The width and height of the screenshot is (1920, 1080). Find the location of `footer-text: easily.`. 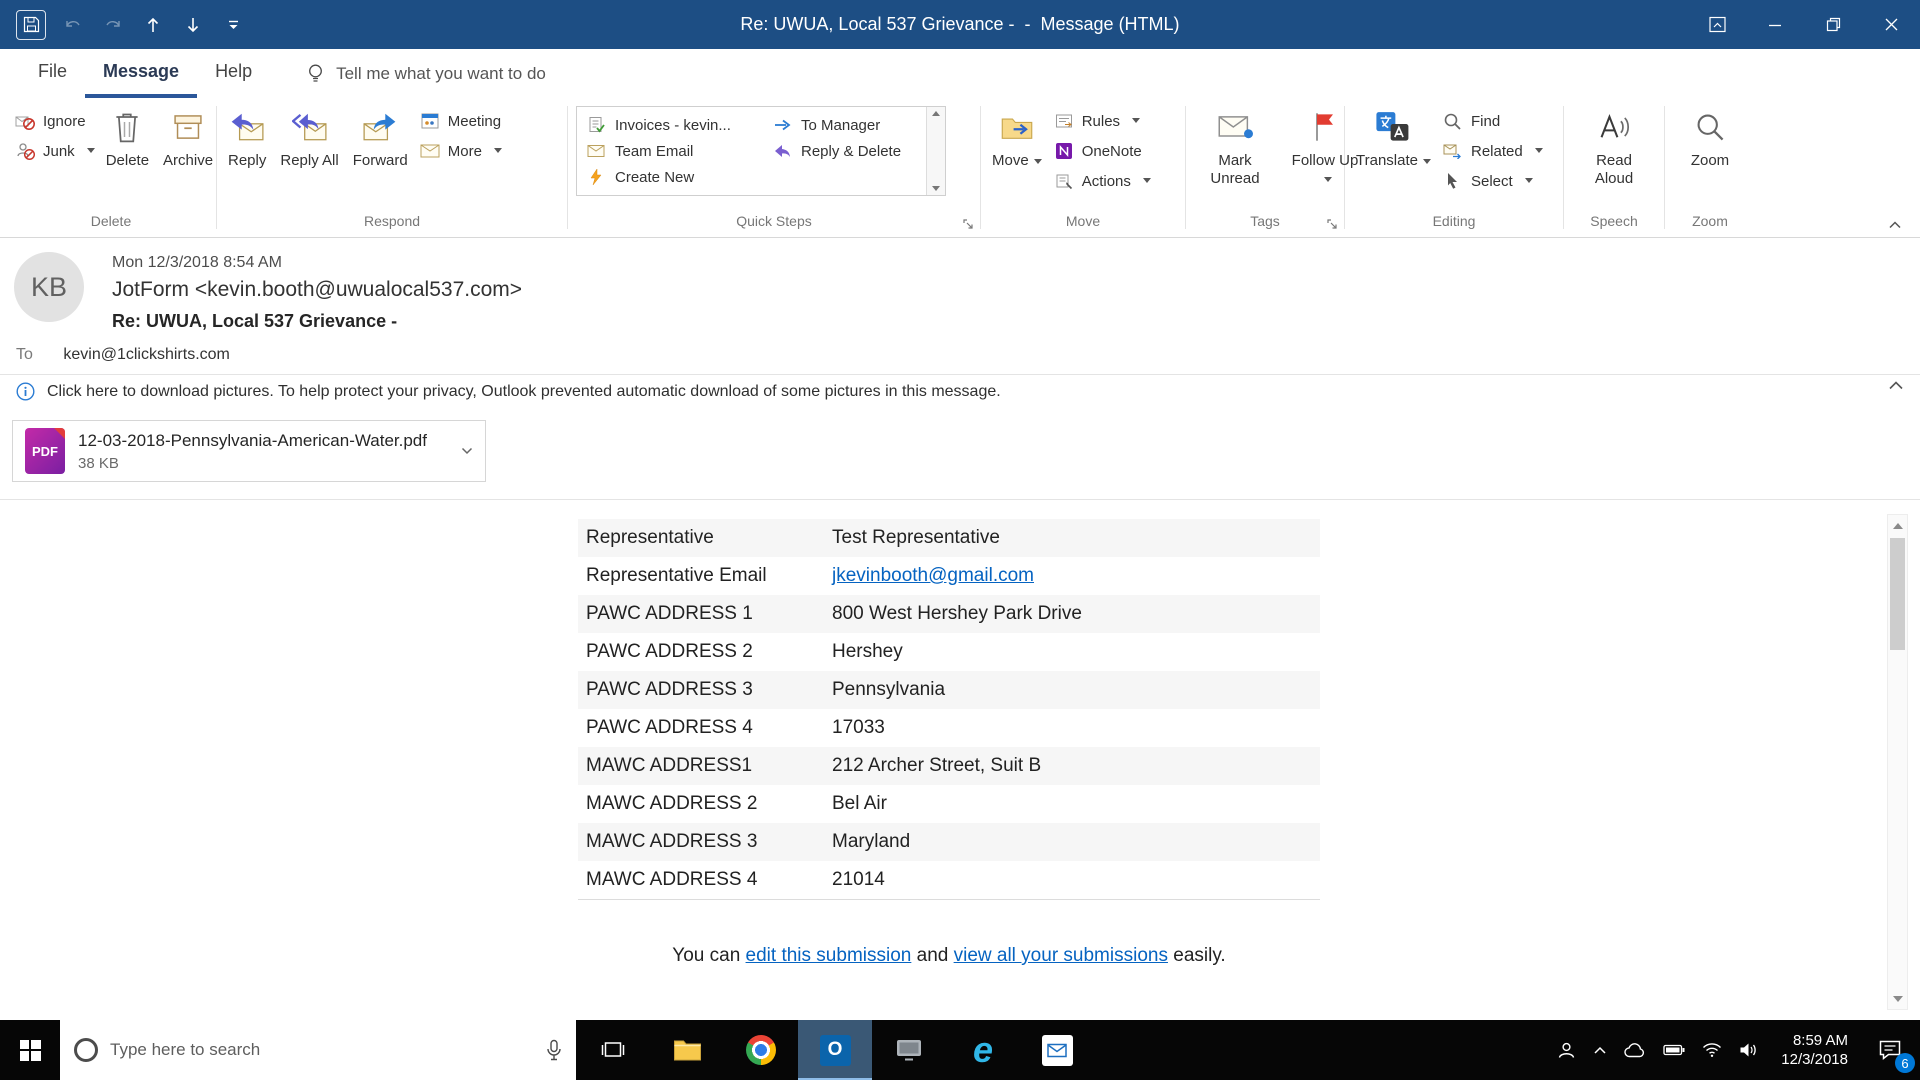

footer-text: easily. is located at coordinates (1196, 955).